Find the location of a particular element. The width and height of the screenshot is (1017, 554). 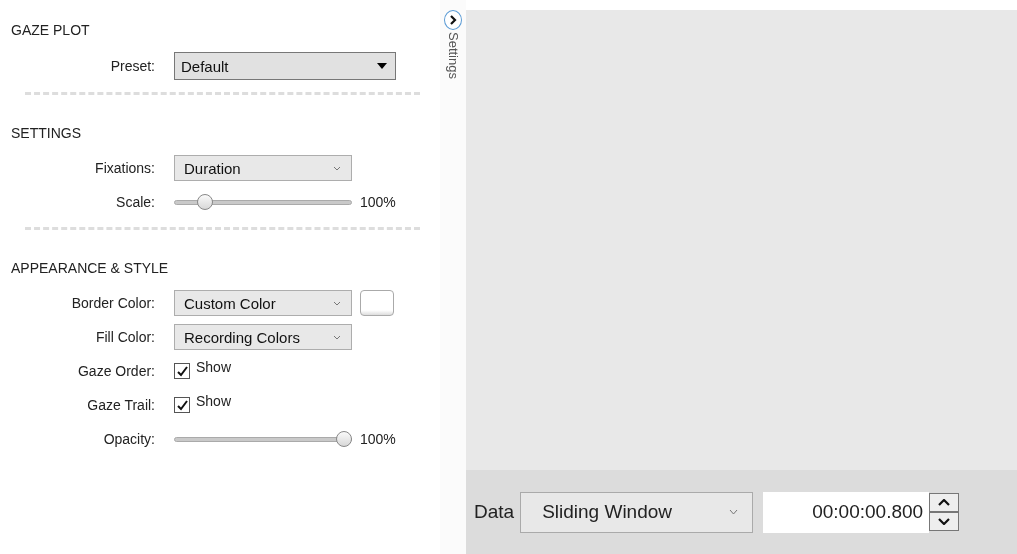

dropdown: Custom Color is located at coordinates (263, 303).